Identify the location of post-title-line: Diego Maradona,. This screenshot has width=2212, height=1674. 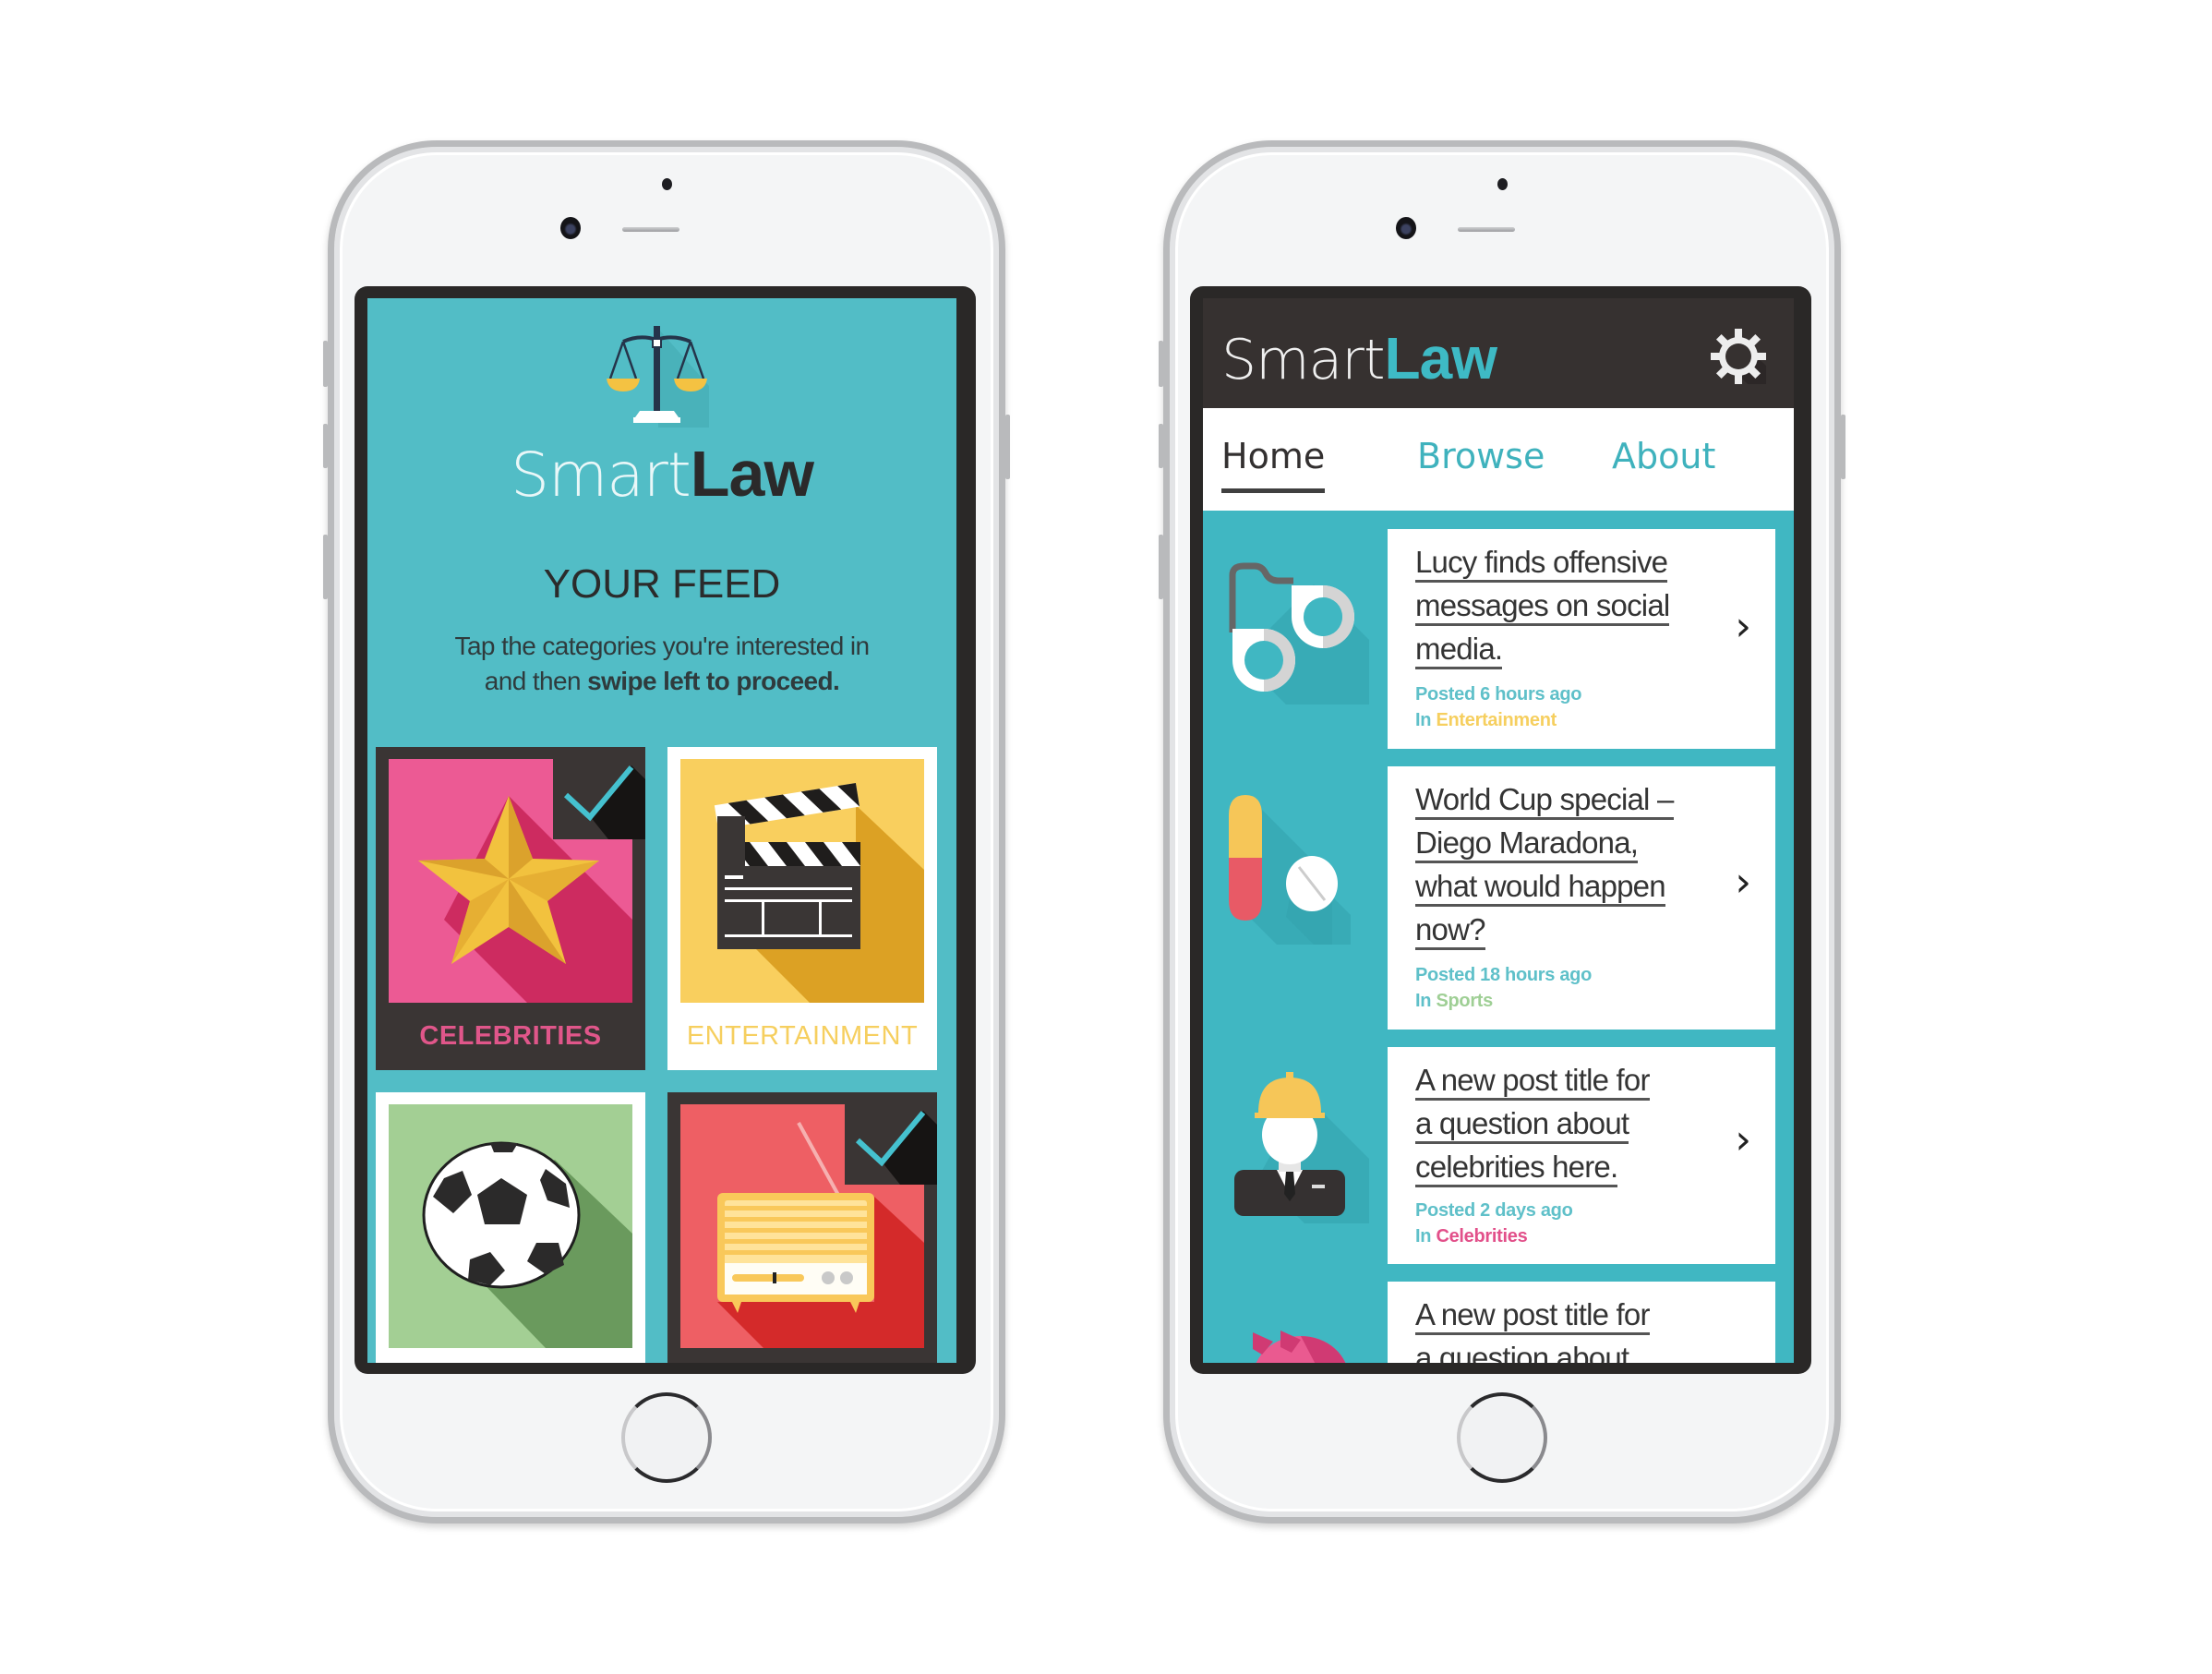
(1527, 844).